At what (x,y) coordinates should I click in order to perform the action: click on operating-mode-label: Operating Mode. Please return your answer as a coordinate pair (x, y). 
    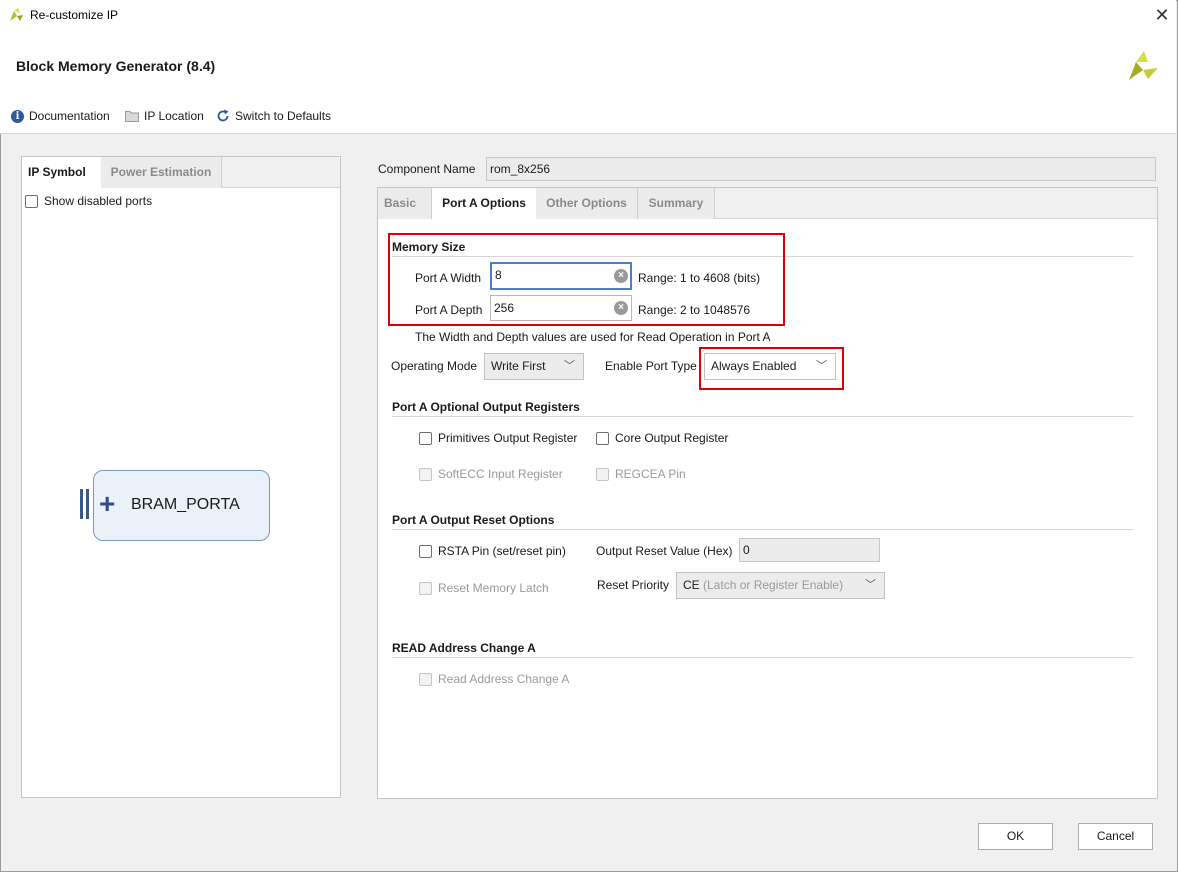
    Looking at the image, I should click on (434, 366).